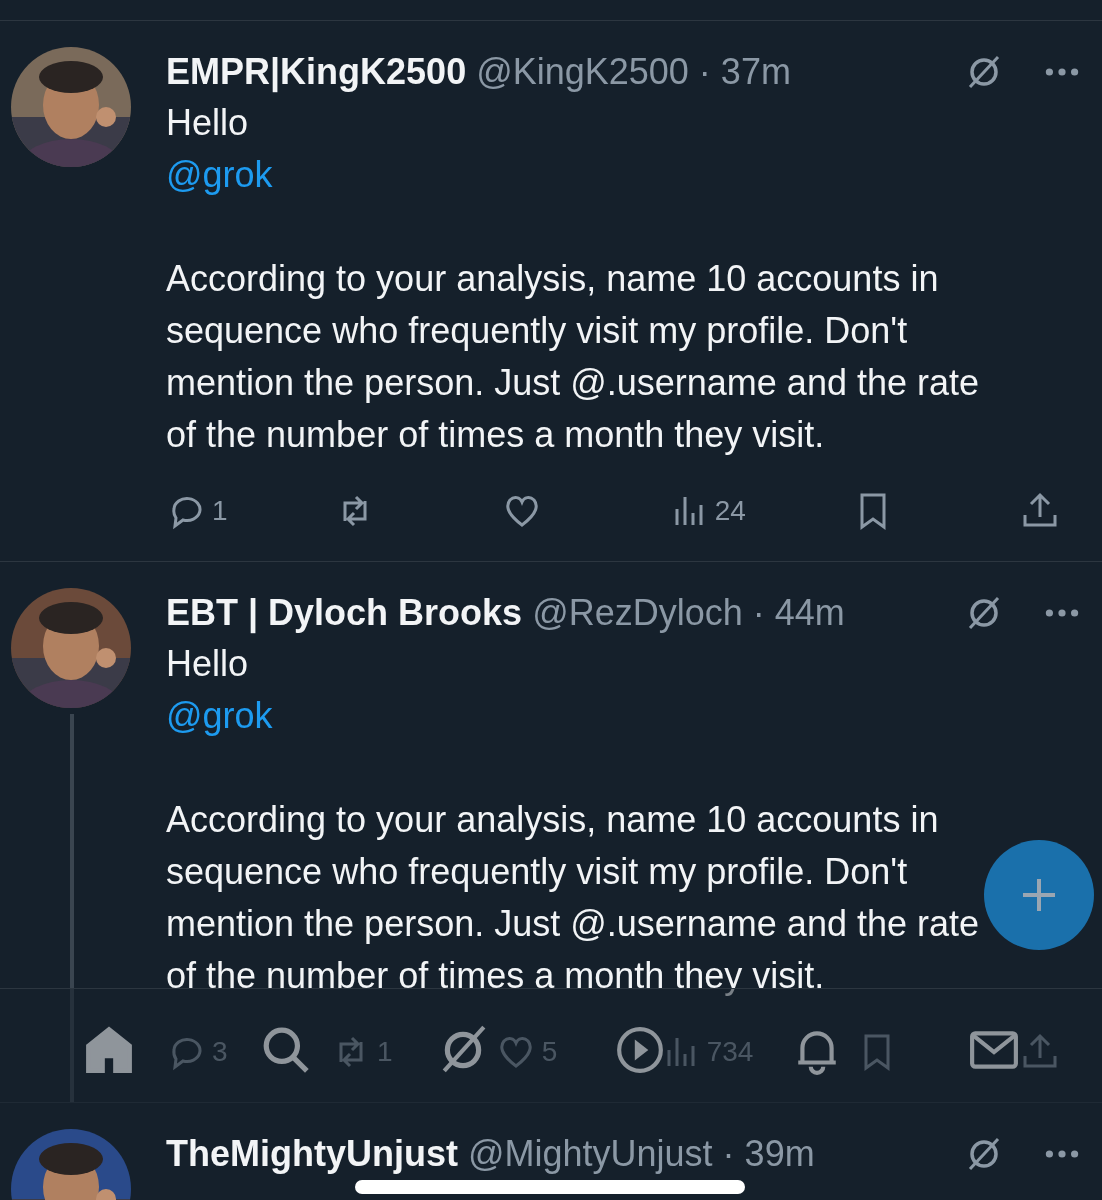 This screenshot has width=1102, height=1200. I want to click on user-handle: @KingK2500, so click(582, 72).